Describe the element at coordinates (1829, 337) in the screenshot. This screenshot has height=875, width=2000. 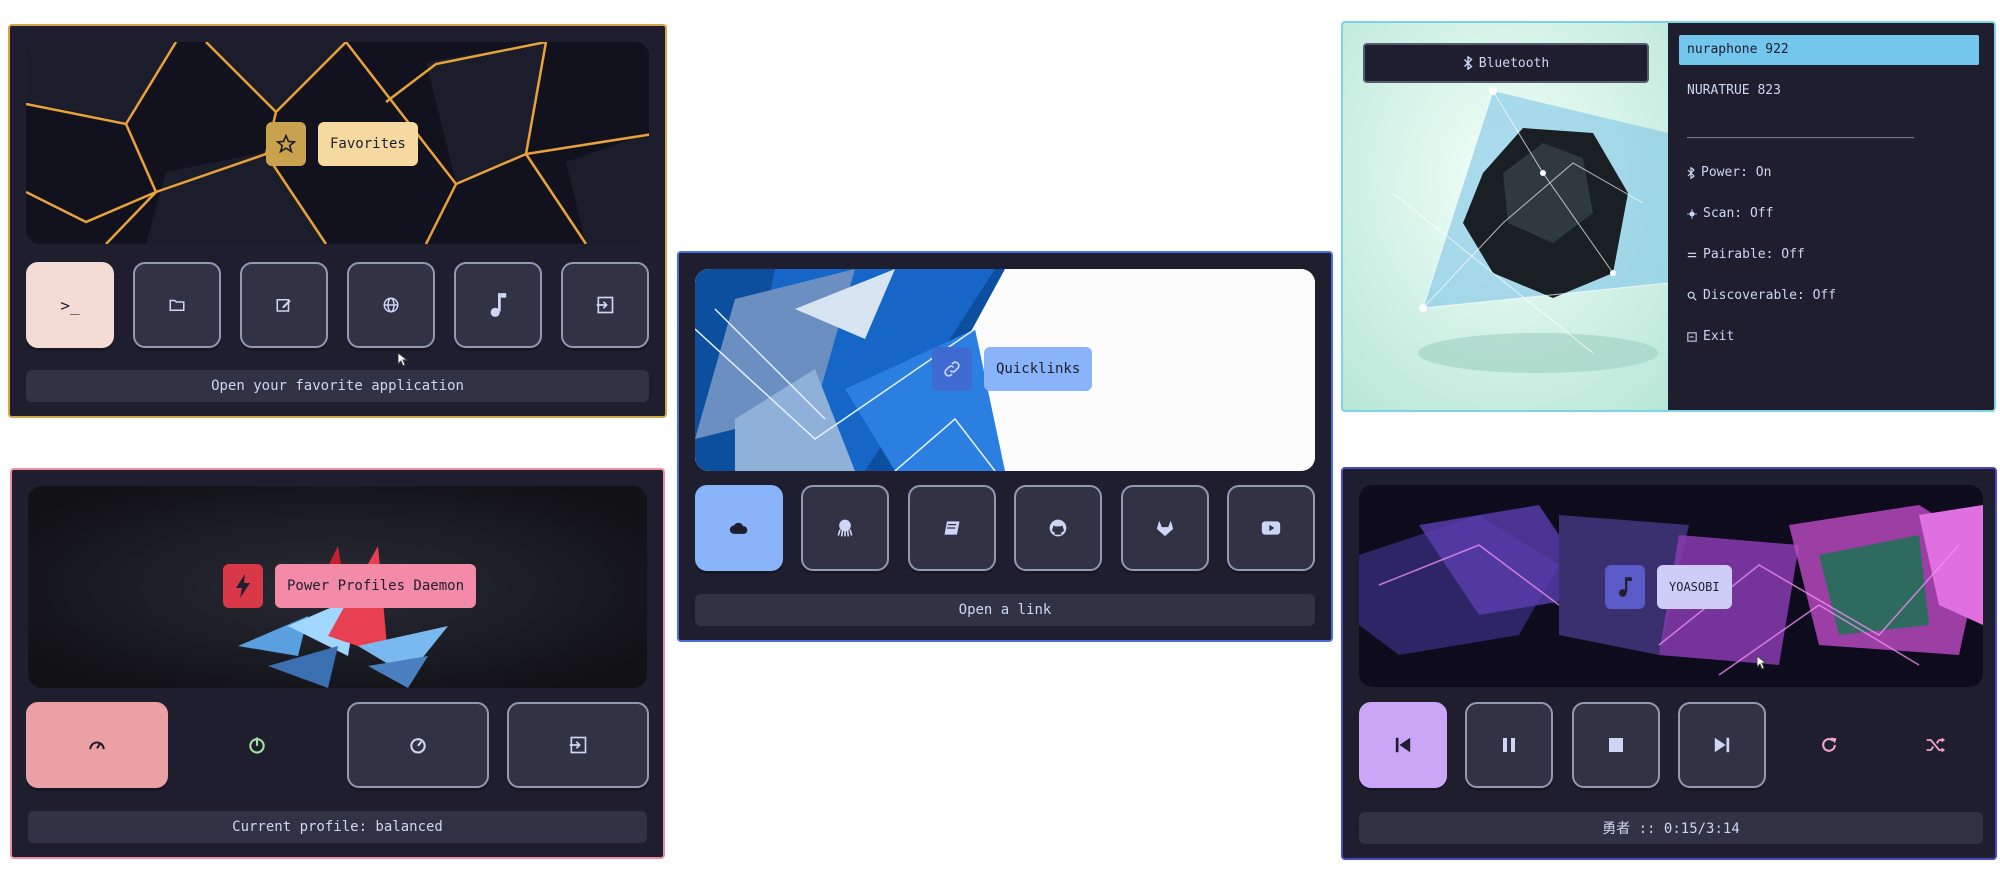
I see `exit-option: Exit` at that location.